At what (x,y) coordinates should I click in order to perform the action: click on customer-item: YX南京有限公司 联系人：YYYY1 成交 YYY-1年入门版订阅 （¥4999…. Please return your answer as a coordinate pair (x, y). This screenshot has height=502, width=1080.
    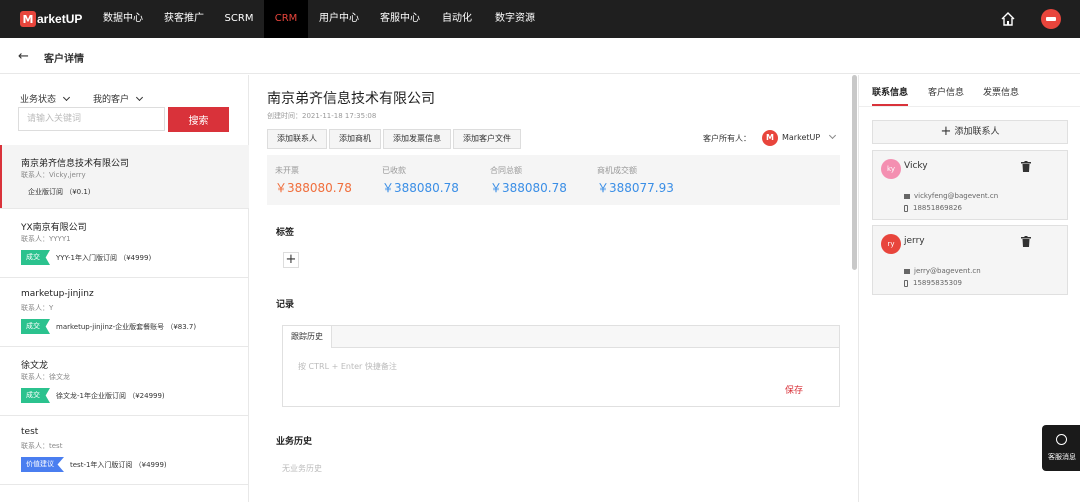
    Looking at the image, I should click on (124, 243).